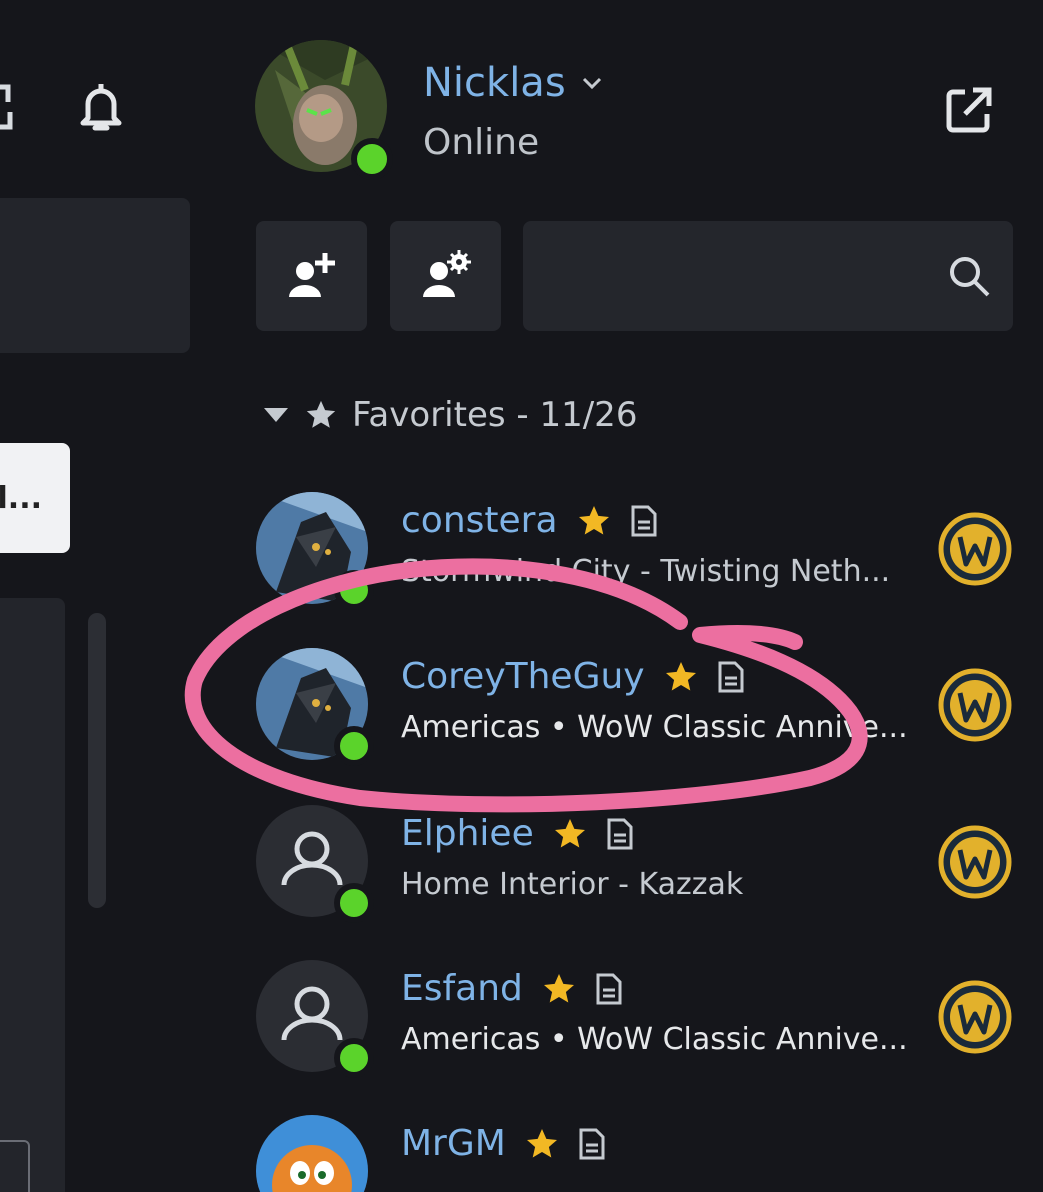  I want to click on friend-activity: Home Interior - Kazzak, so click(572, 884).